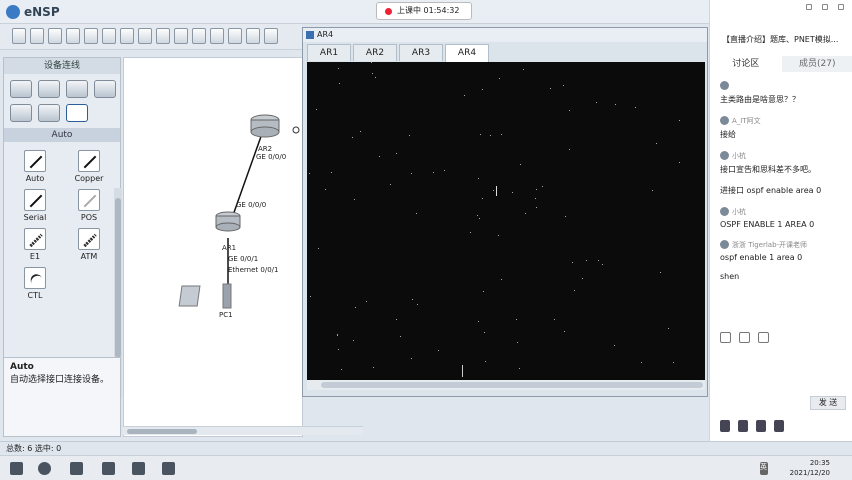 The image size is (852, 480). What do you see at coordinates (779, 426) in the screenshot?
I see `camera-icon` at bounding box center [779, 426].